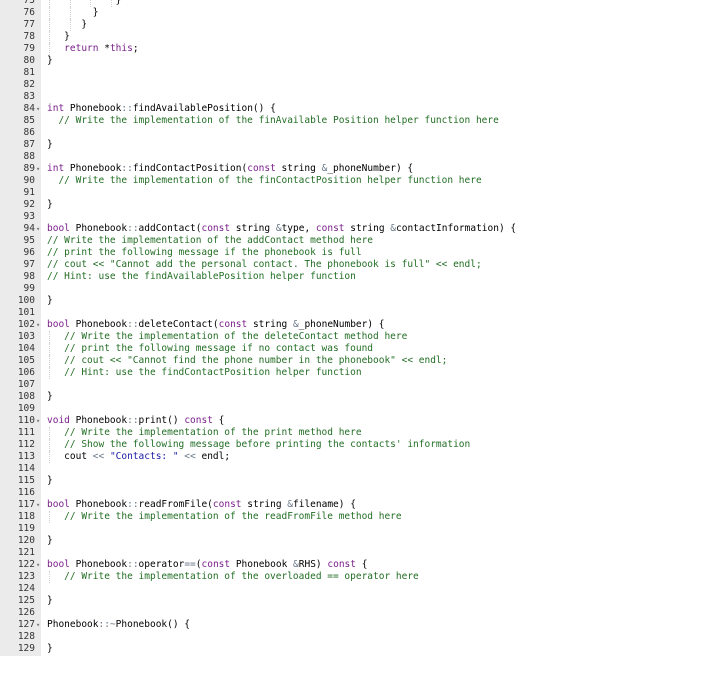  Describe the element at coordinates (356, 133) in the screenshot. I see `code-line: 86` at that location.